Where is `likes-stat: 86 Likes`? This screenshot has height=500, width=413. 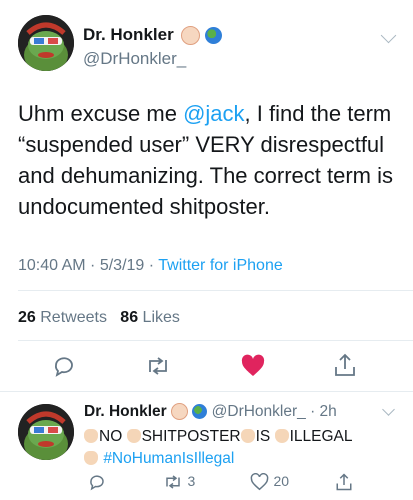 likes-stat: 86 Likes is located at coordinates (150, 317).